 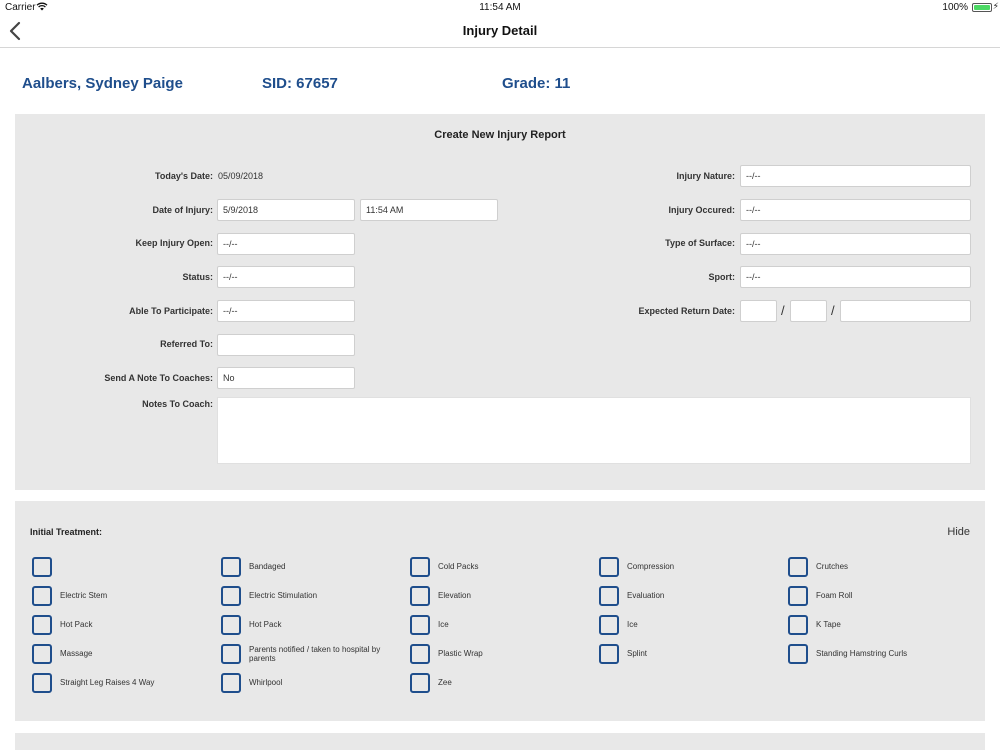 What do you see at coordinates (182, 210) in the screenshot?
I see `date-of-injury-label: Date of Injury:` at bounding box center [182, 210].